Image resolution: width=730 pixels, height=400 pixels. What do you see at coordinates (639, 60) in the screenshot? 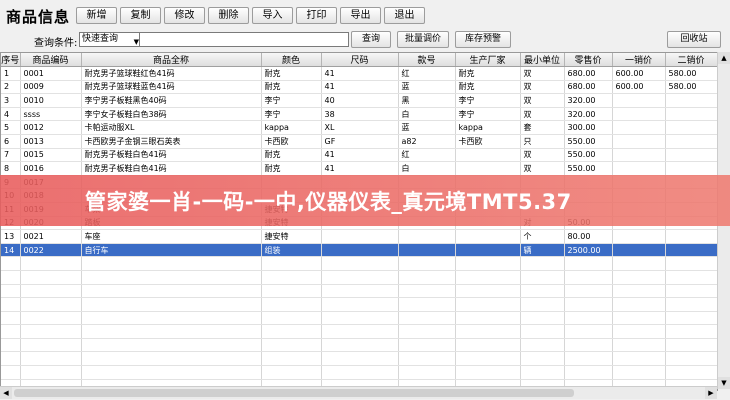
I see `column-header: 一销价` at bounding box center [639, 60].